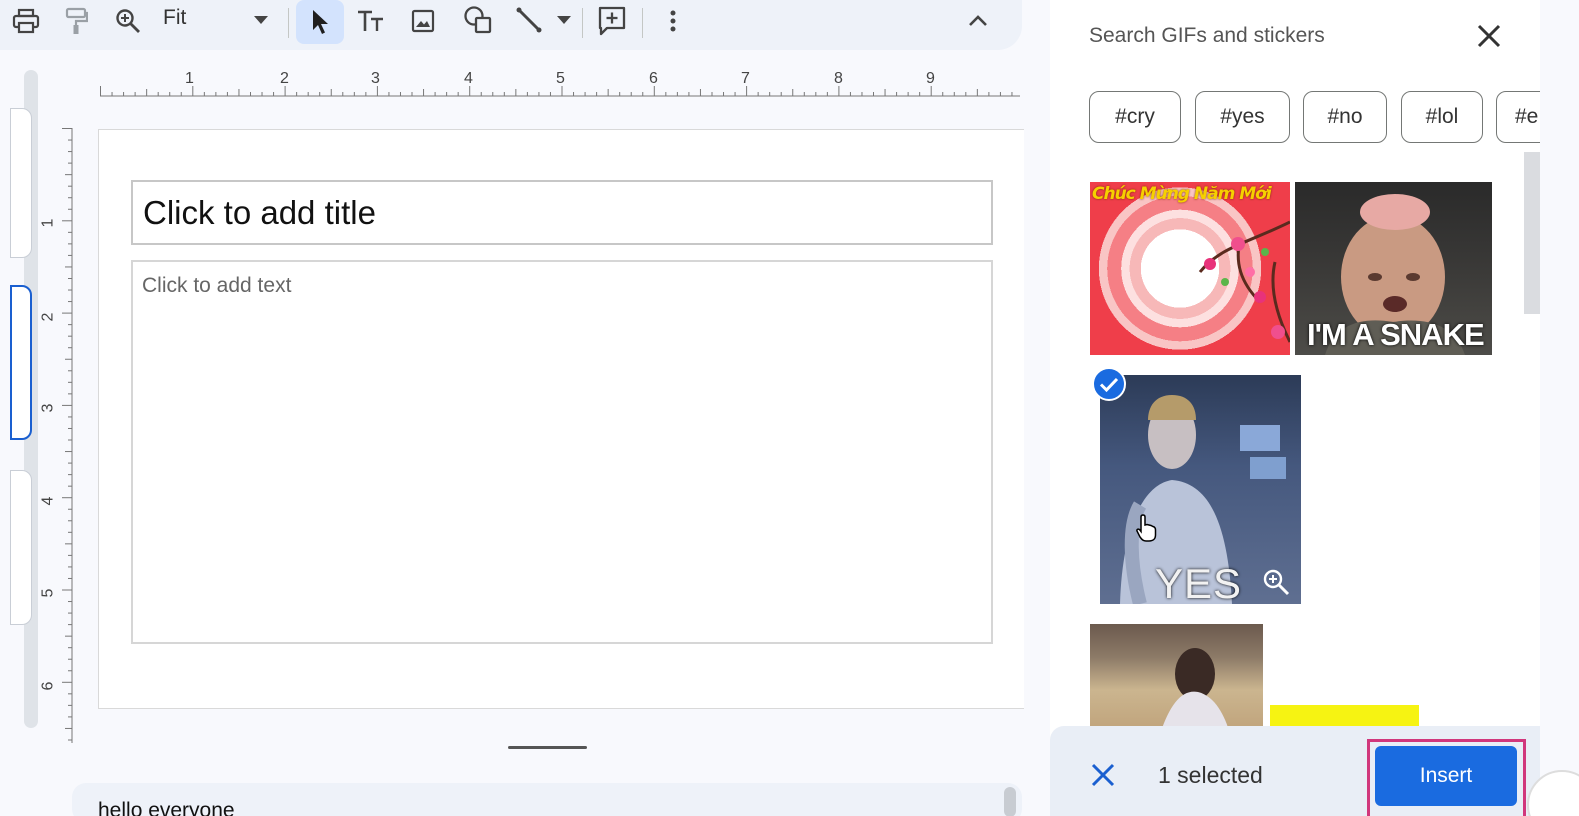 The height and width of the screenshot is (816, 1579). I want to click on gif-result-snake: I'M A SNAKE, so click(1393, 268).